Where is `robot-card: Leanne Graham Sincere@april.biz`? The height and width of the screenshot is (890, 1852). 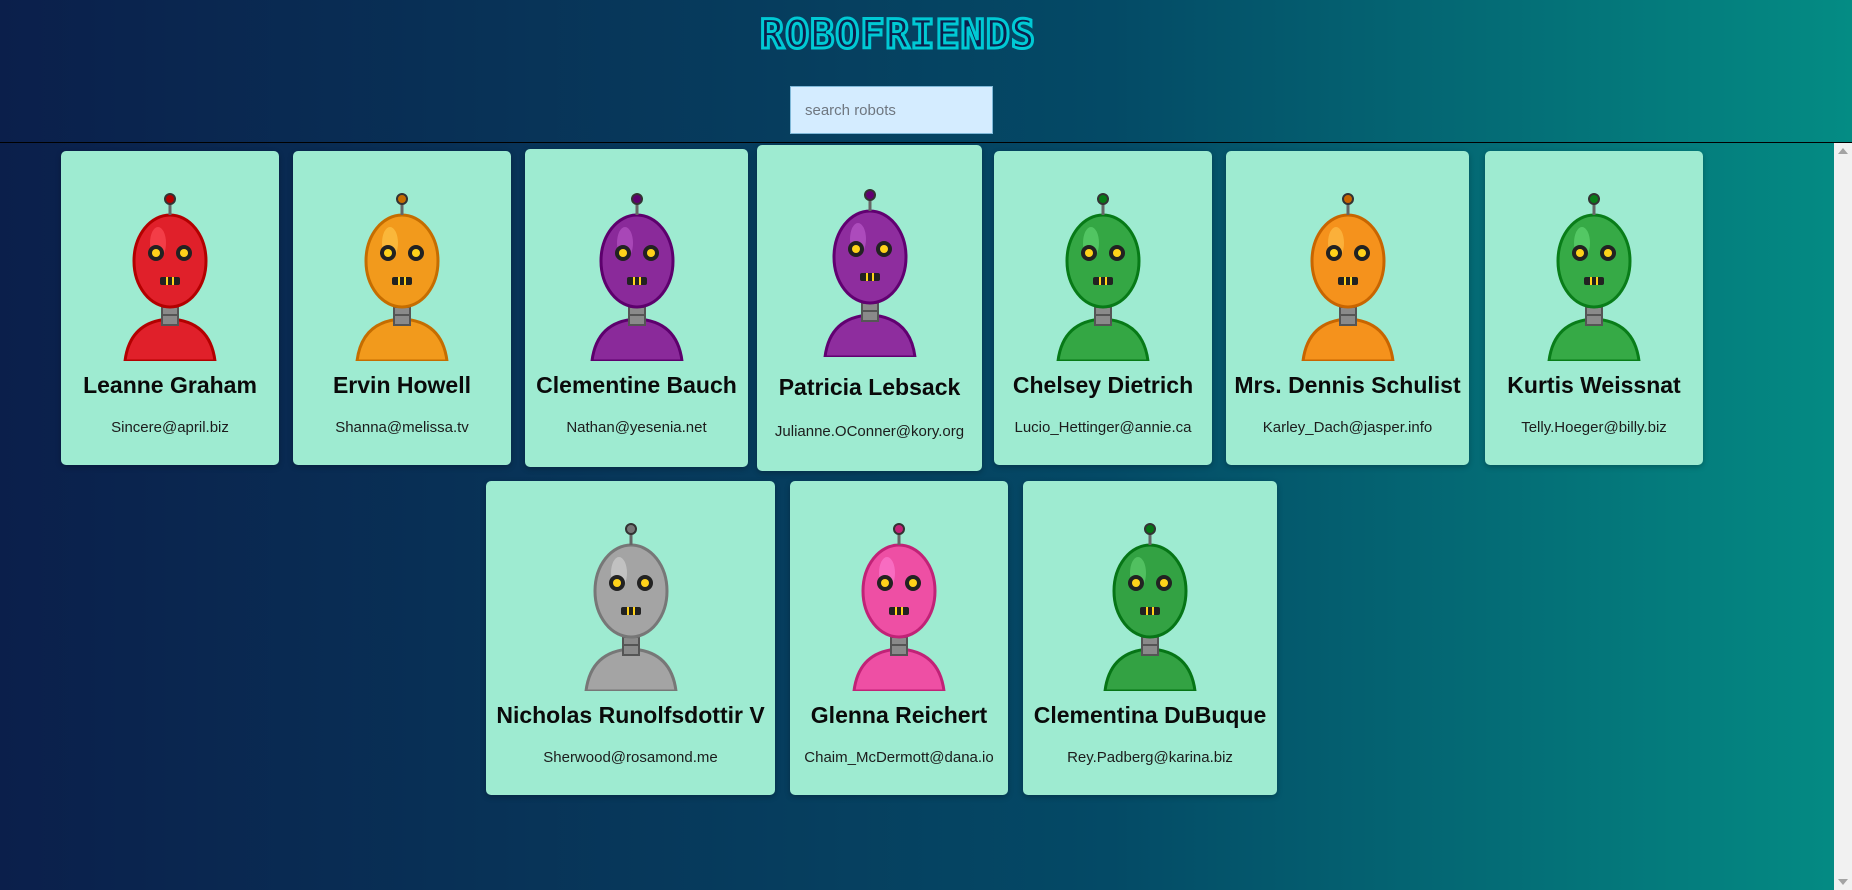
robot-card: Leanne Graham Sincere@april.biz is located at coordinates (170, 308).